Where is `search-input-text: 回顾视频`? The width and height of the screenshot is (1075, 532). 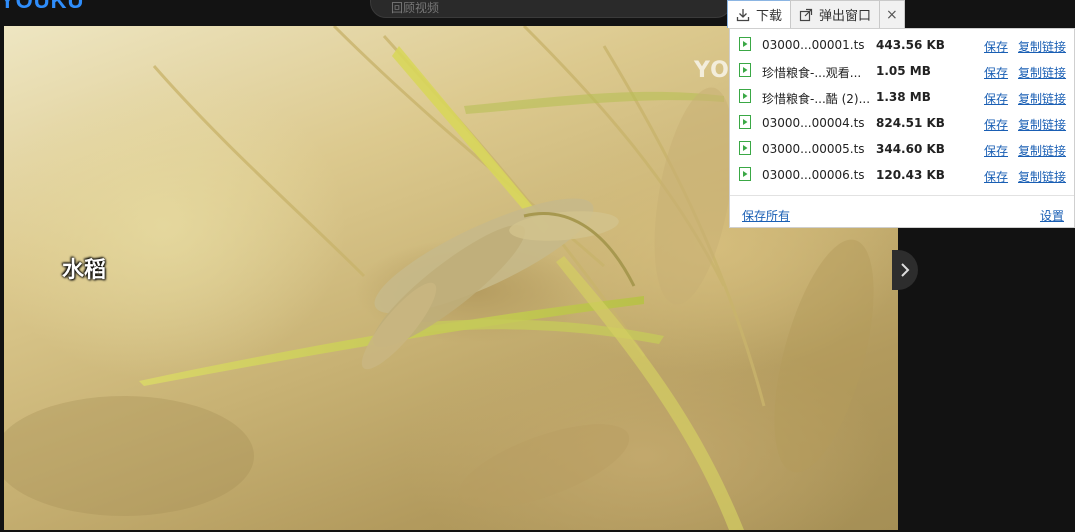 search-input-text: 回顾视频 is located at coordinates (415, 8).